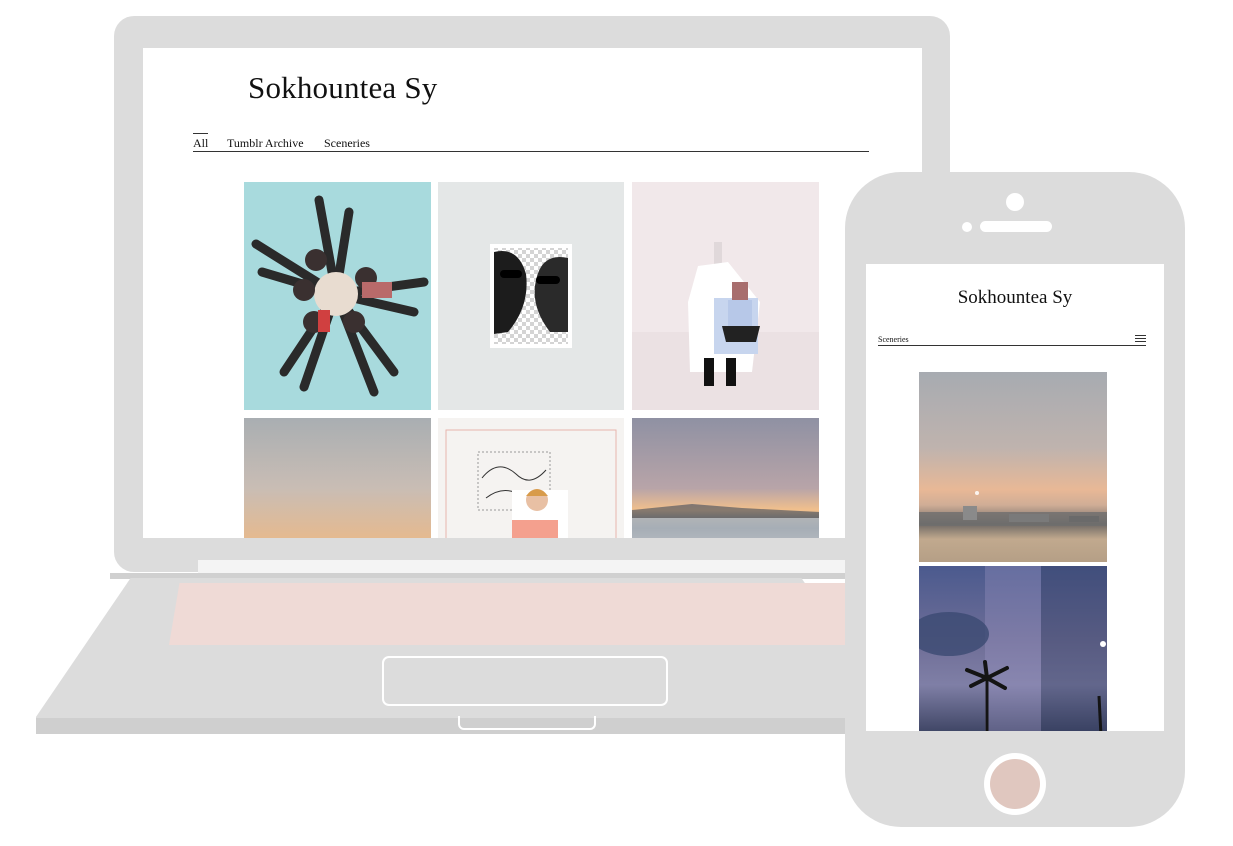  What do you see at coordinates (1016, 226) in the screenshot?
I see `phone-speaker` at bounding box center [1016, 226].